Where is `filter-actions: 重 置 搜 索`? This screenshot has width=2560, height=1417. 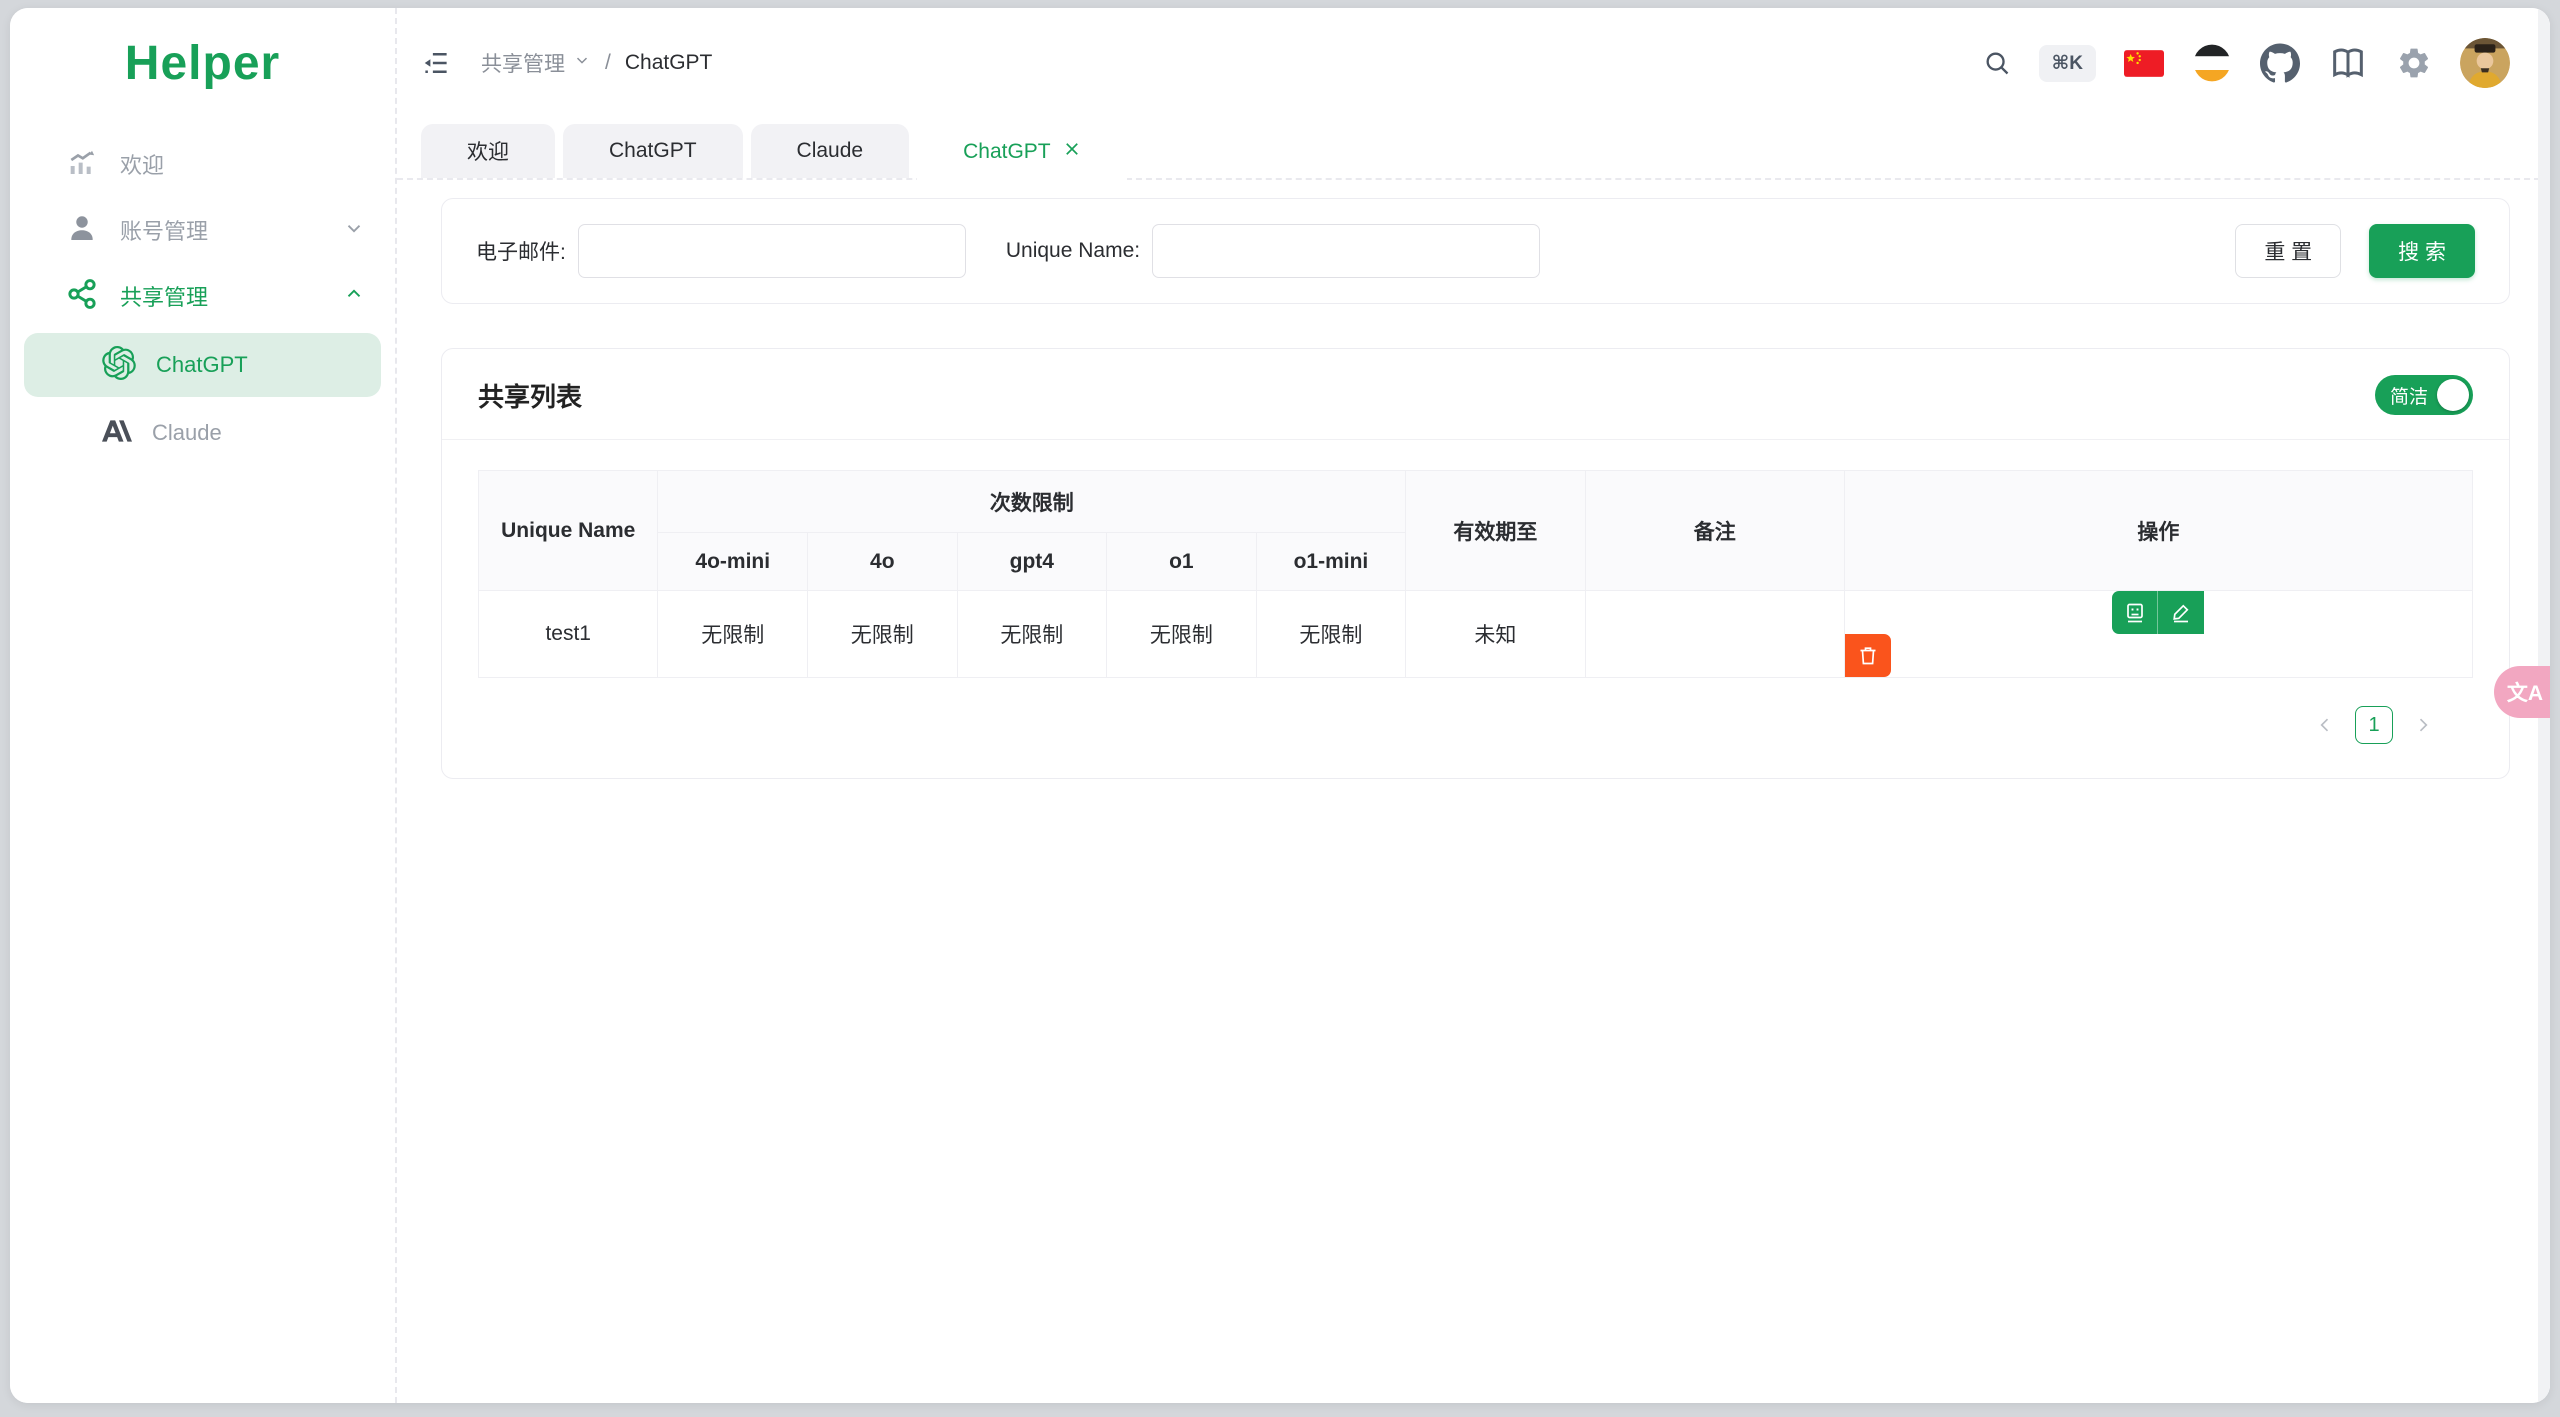 filter-actions: 重 置 搜 索 is located at coordinates (2355, 251).